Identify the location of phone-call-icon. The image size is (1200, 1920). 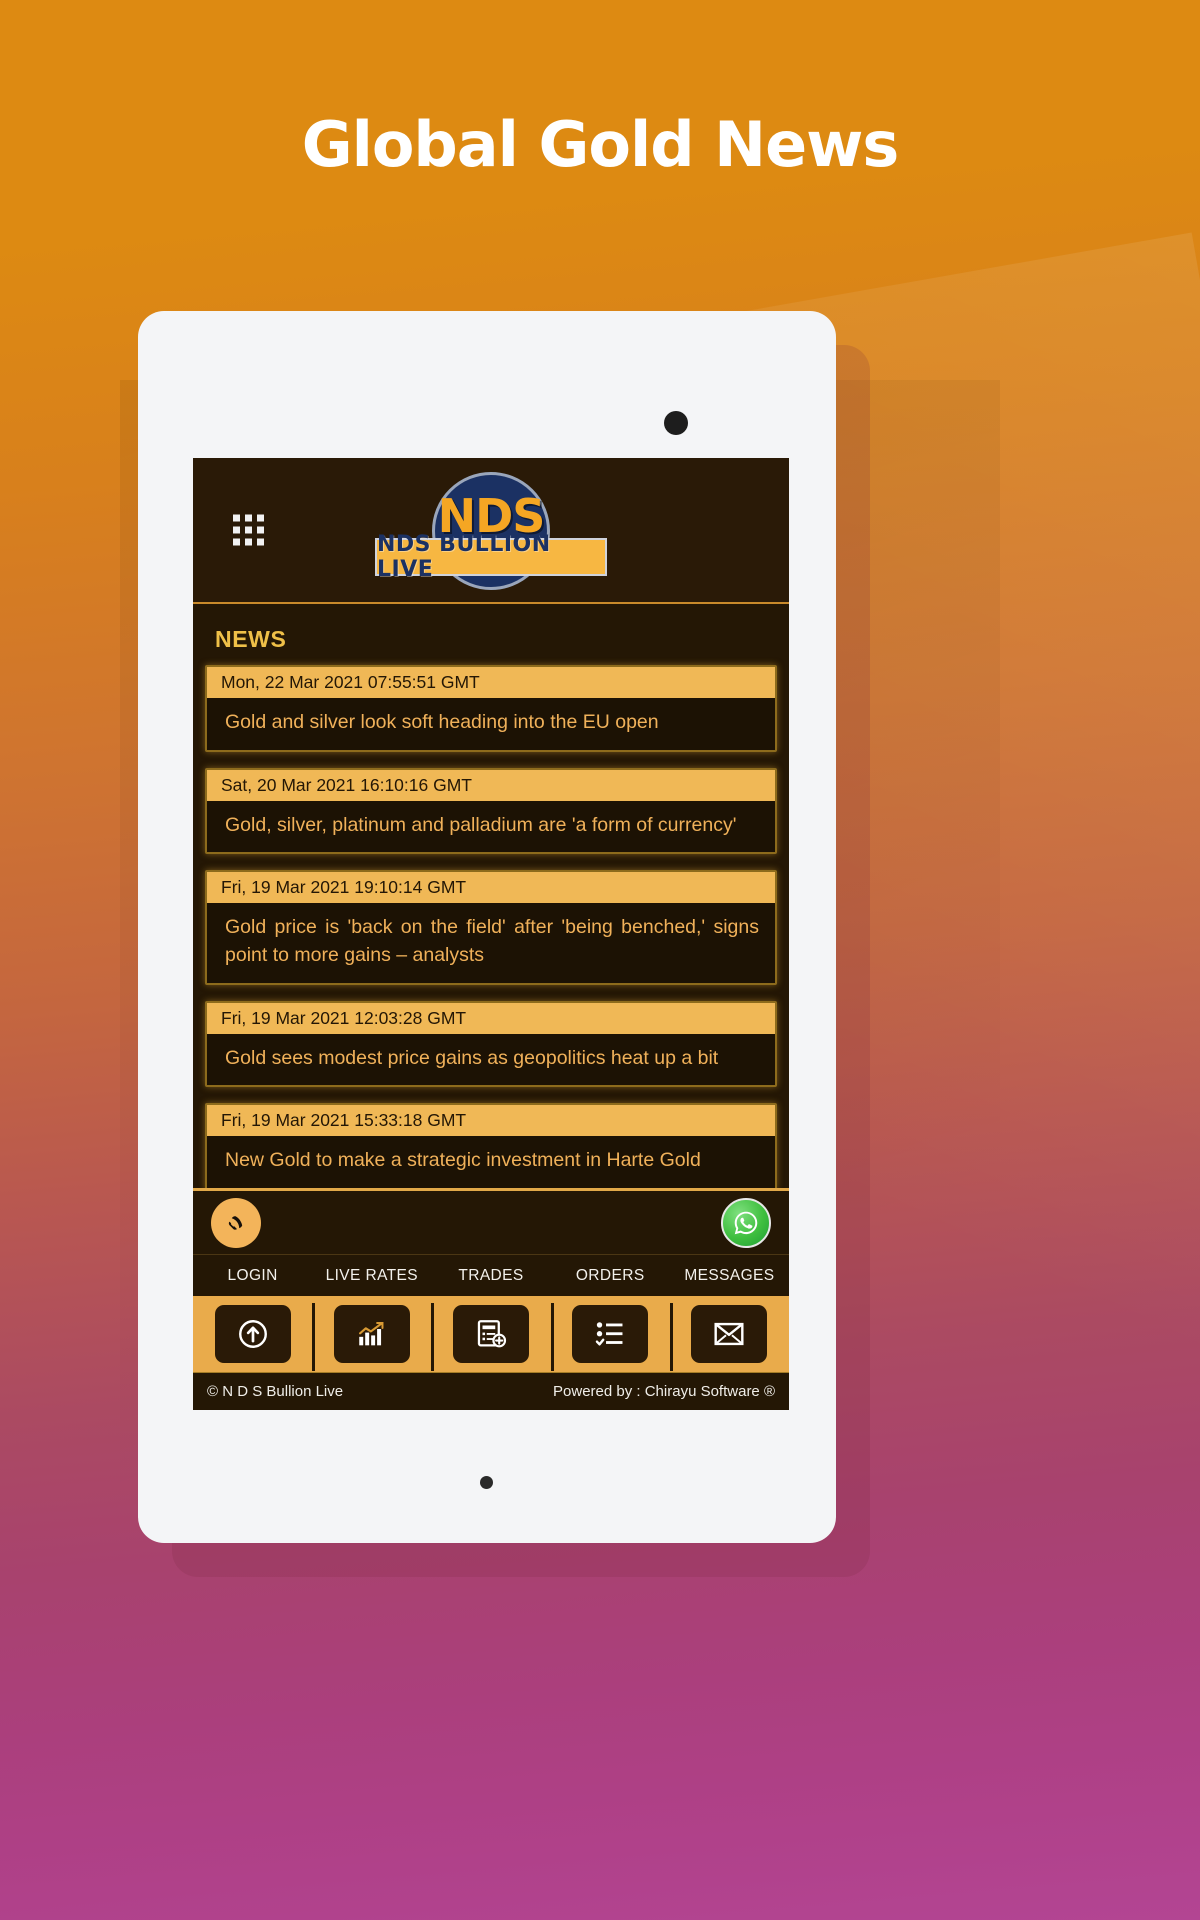
(235, 1222).